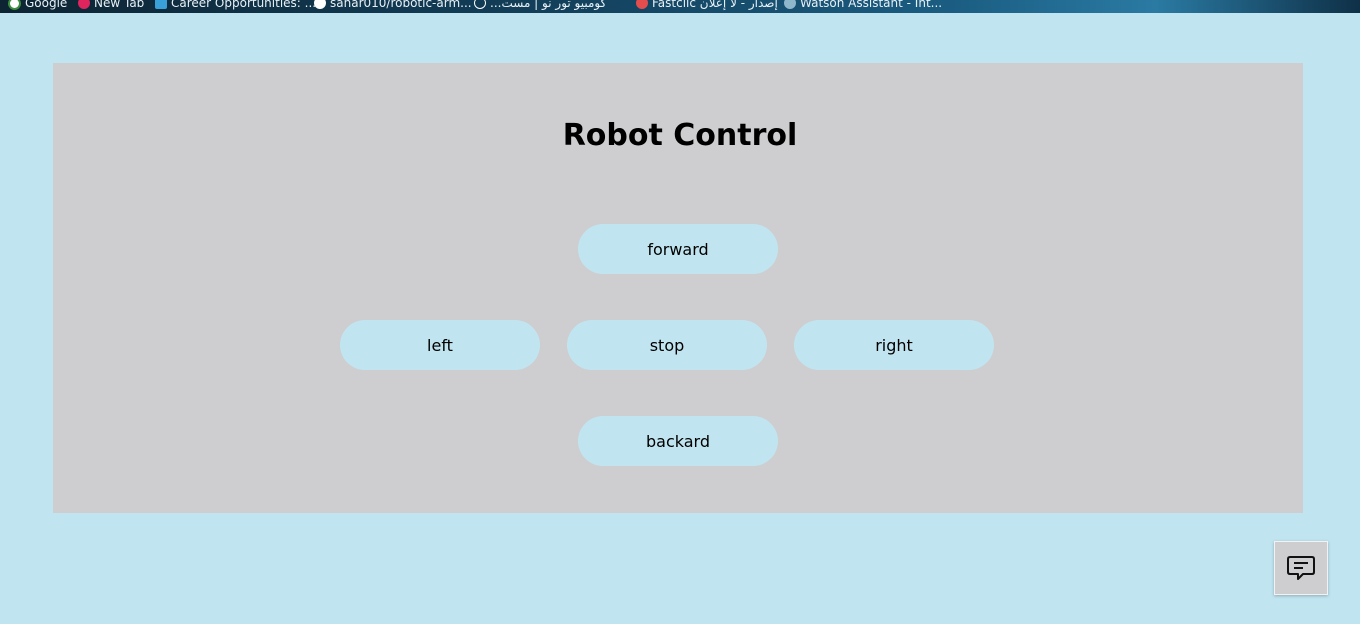  Describe the element at coordinates (642, 4) in the screenshot. I see `fastclic-icon` at that location.